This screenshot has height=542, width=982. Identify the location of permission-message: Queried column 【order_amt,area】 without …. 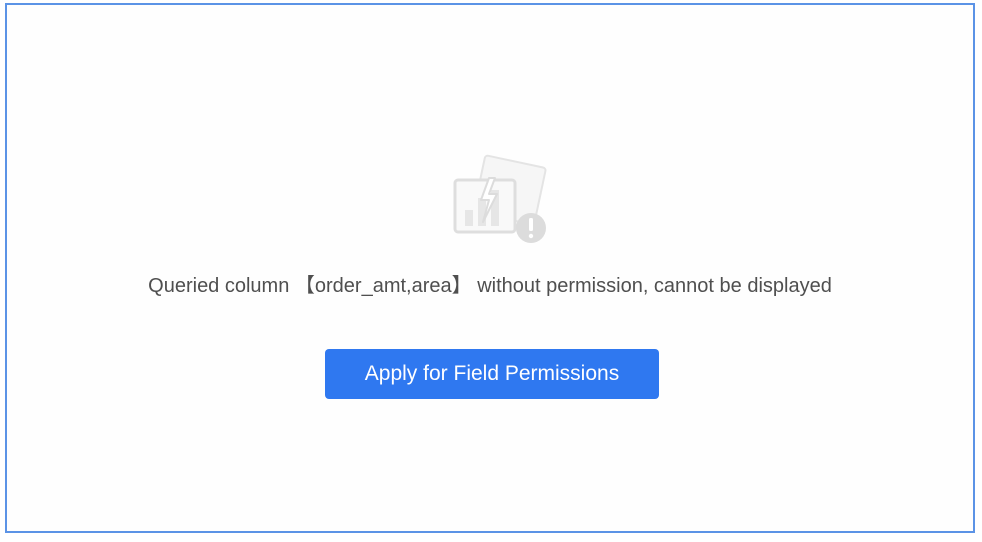
(490, 286).